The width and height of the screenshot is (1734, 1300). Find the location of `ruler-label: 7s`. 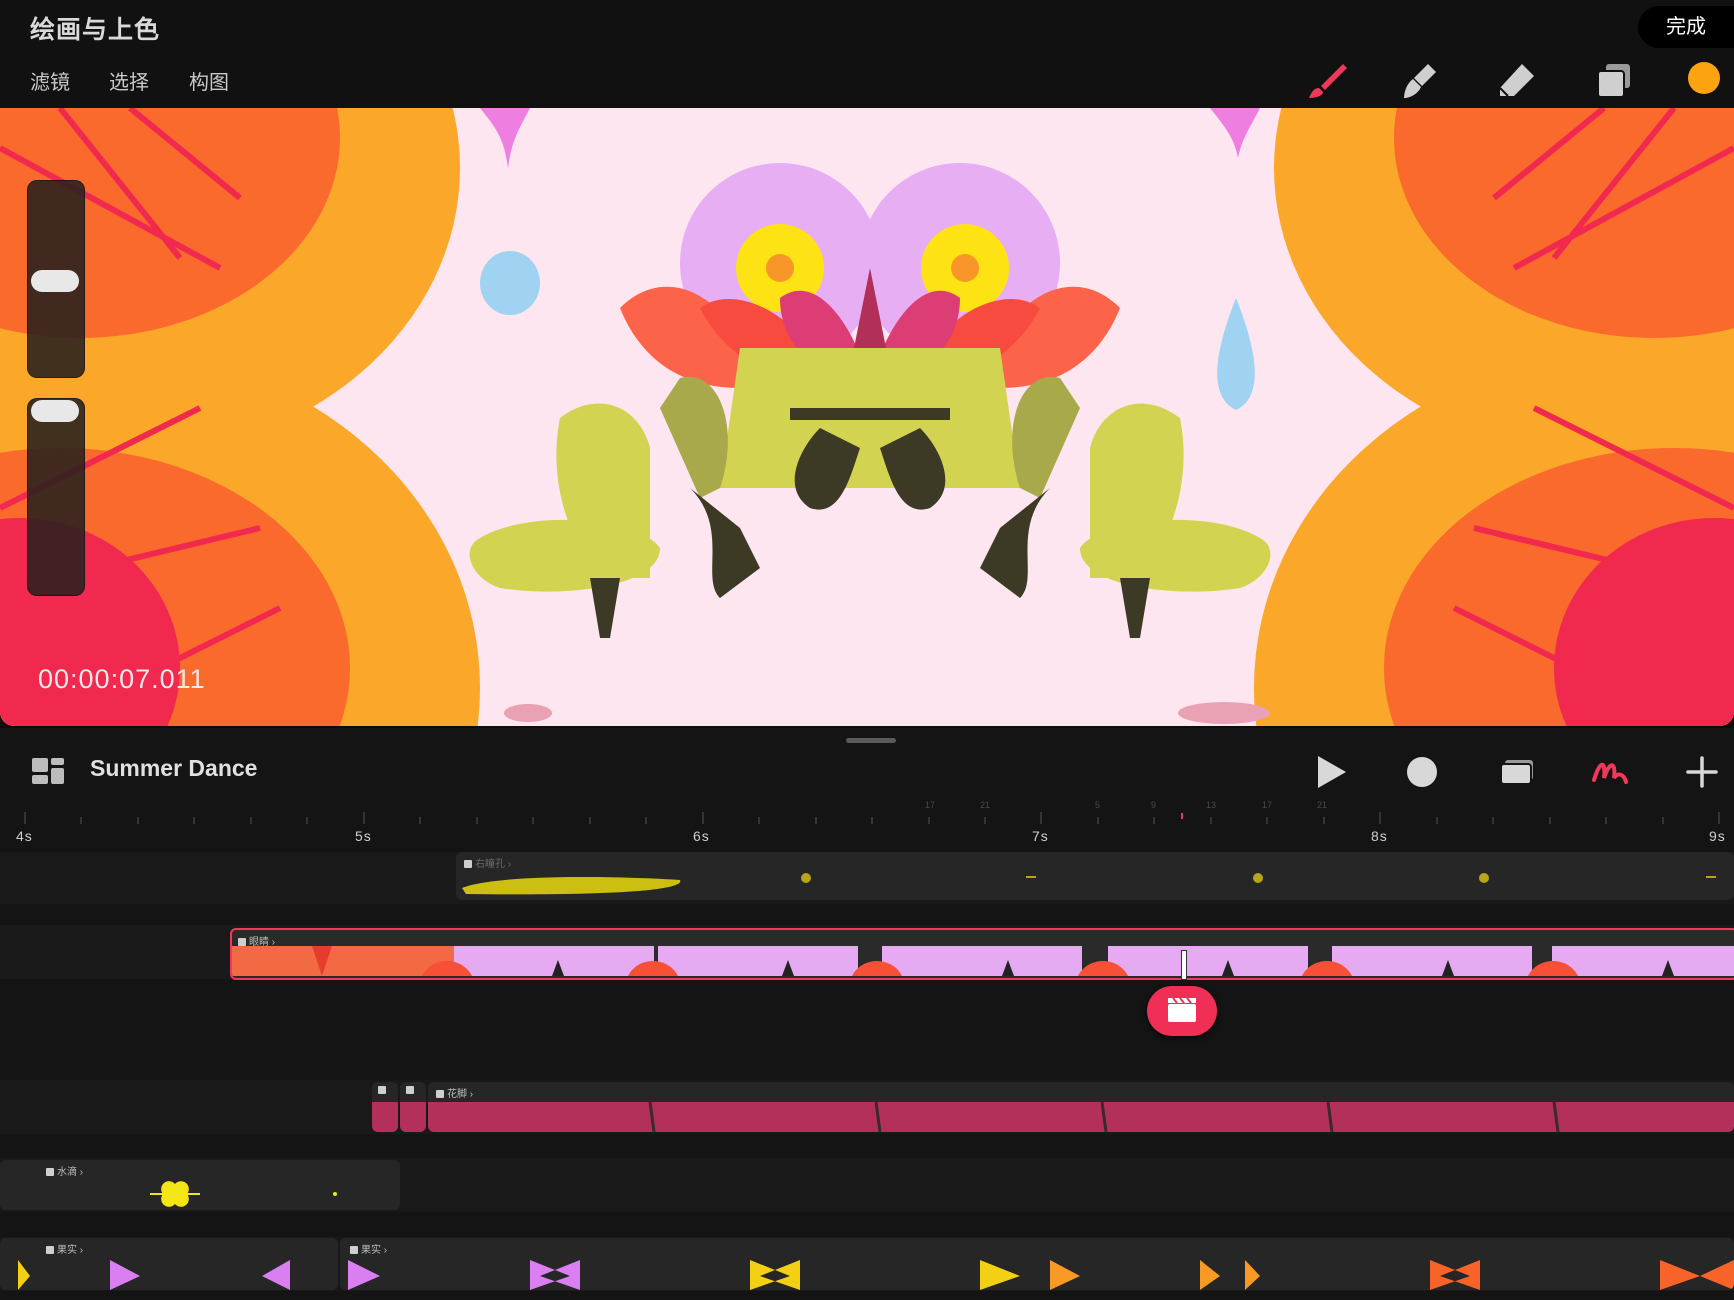

ruler-label: 7s is located at coordinates (1040, 836).